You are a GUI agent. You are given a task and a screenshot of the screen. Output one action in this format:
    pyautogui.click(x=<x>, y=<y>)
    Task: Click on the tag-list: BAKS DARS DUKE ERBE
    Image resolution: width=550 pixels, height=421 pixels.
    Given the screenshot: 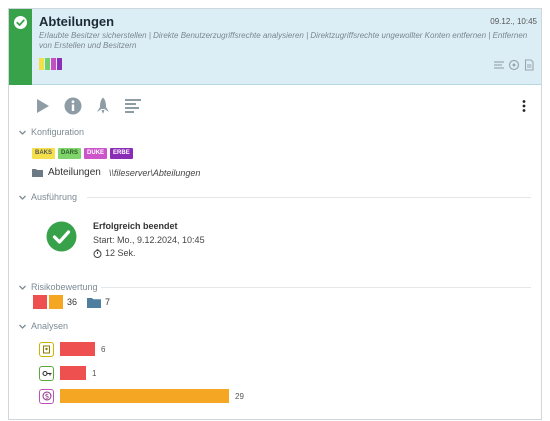 What is the action you would take?
    pyautogui.click(x=82, y=153)
    